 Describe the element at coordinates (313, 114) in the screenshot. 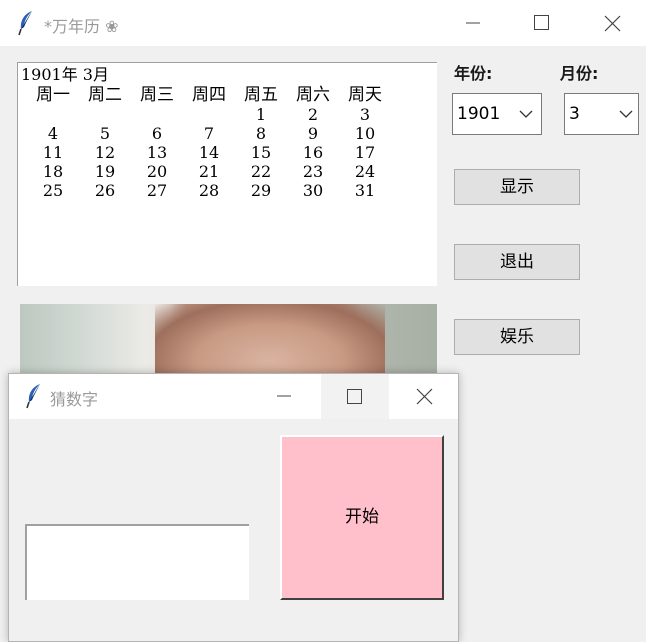

I see `calendar-day: 2` at that location.